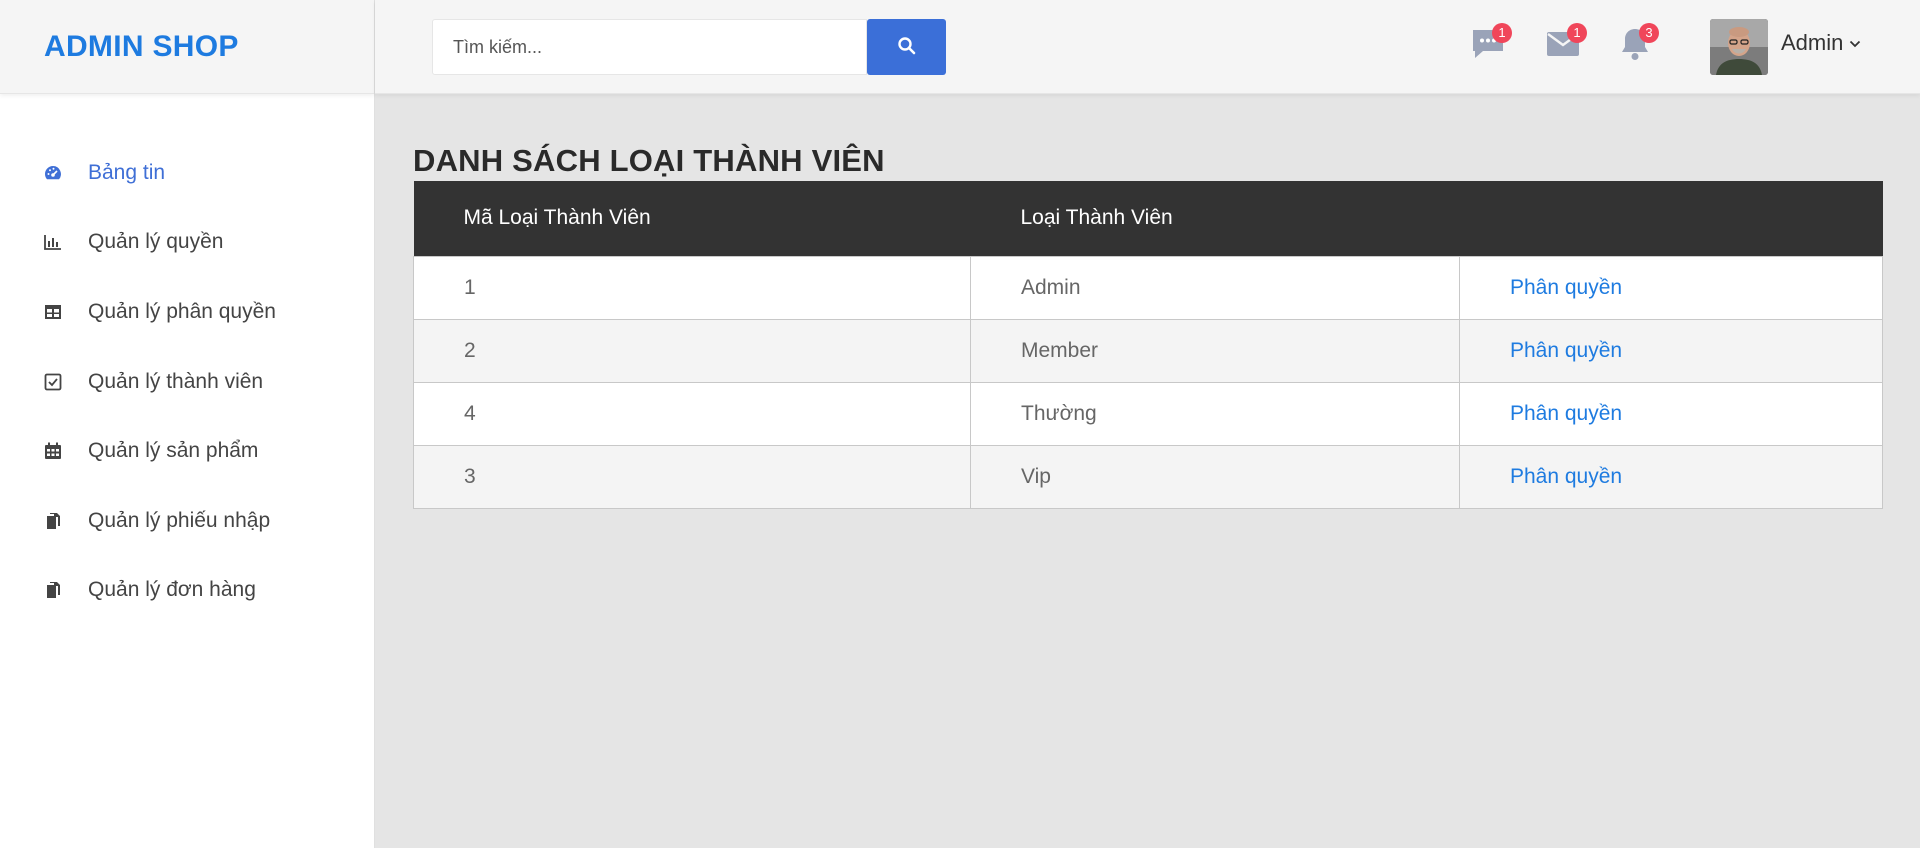 The image size is (1920, 848). I want to click on table-row: 4 Thường Phân quyền, so click(1148, 413).